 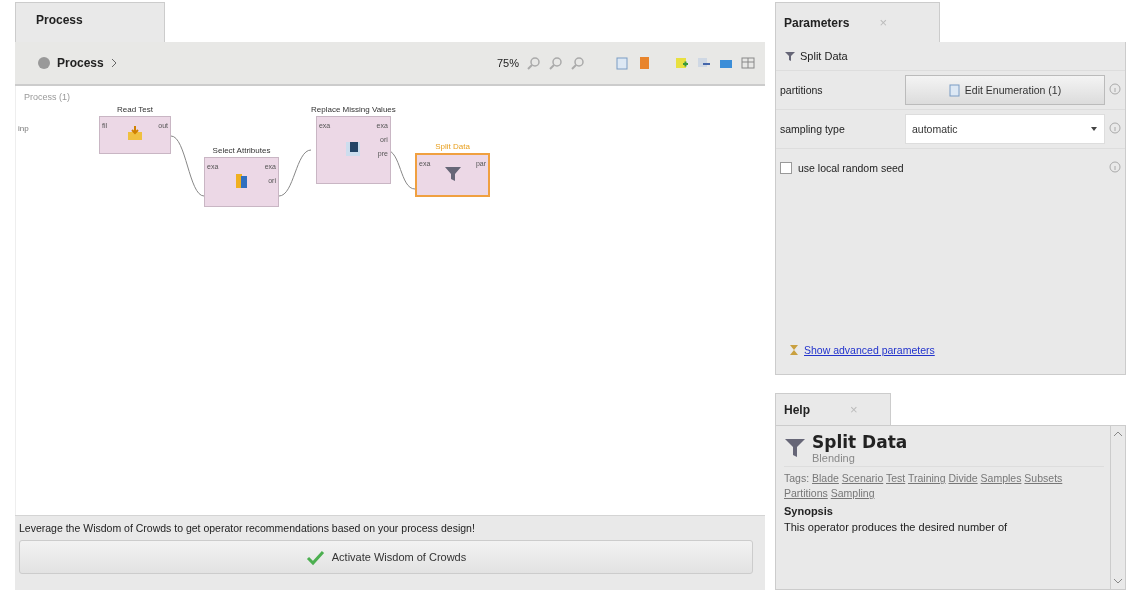 I want to click on checkbox-label: use local random seed, so click(x=851, y=168).